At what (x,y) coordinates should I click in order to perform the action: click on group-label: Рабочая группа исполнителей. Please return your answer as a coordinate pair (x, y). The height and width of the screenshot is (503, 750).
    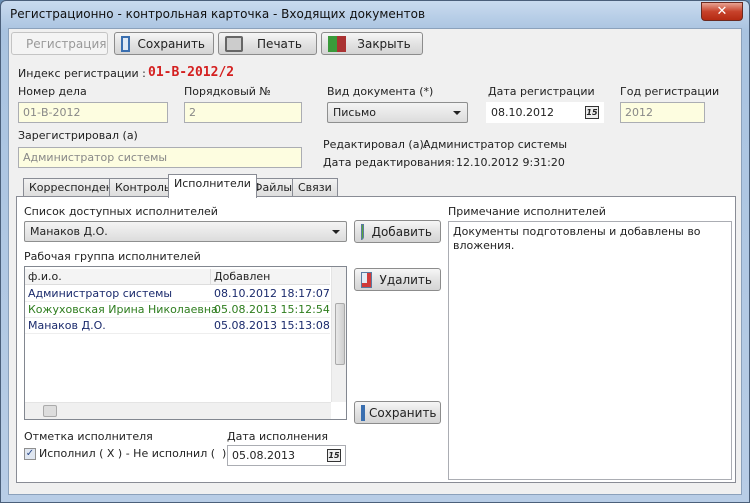
    Looking at the image, I should click on (112, 256).